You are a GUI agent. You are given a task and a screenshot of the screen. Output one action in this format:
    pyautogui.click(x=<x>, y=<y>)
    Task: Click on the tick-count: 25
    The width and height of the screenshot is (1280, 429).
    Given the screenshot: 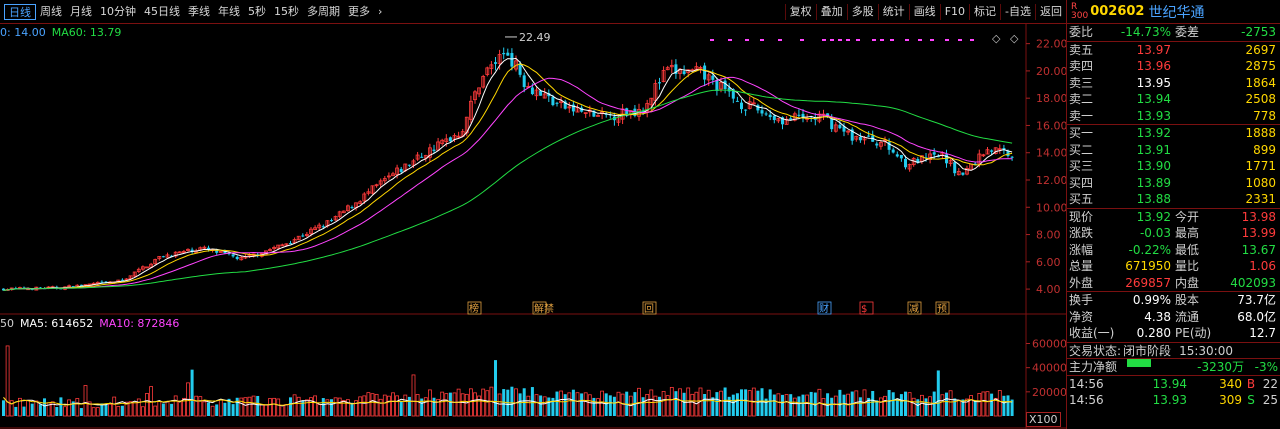 What is the action you would take?
    pyautogui.click(x=1270, y=399)
    